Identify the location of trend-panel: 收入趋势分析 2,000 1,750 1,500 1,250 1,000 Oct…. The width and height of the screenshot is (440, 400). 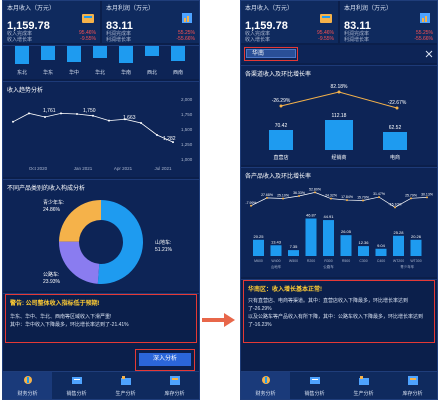
(101, 129).